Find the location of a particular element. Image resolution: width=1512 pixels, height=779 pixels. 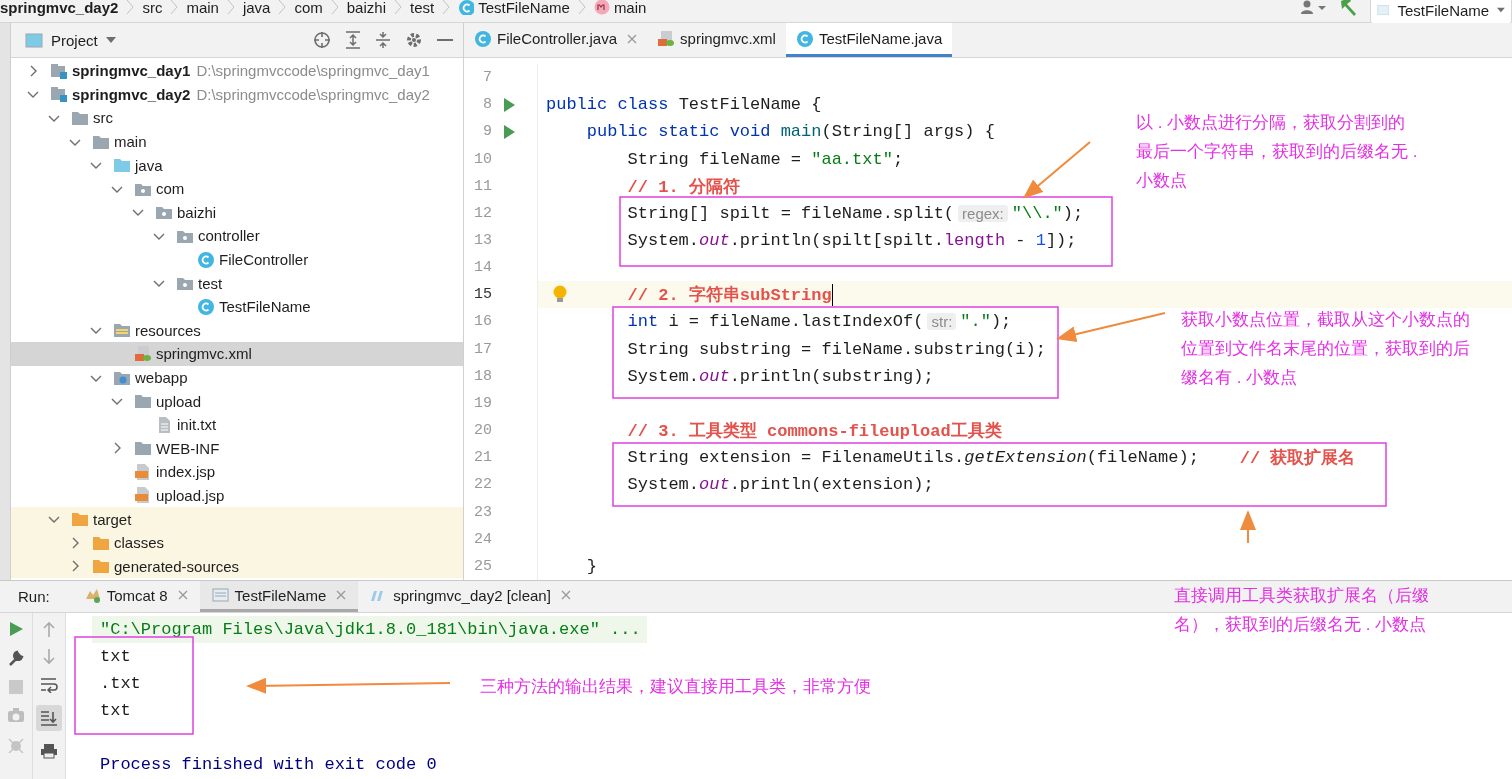

tree-item: com is located at coordinates (237, 188).